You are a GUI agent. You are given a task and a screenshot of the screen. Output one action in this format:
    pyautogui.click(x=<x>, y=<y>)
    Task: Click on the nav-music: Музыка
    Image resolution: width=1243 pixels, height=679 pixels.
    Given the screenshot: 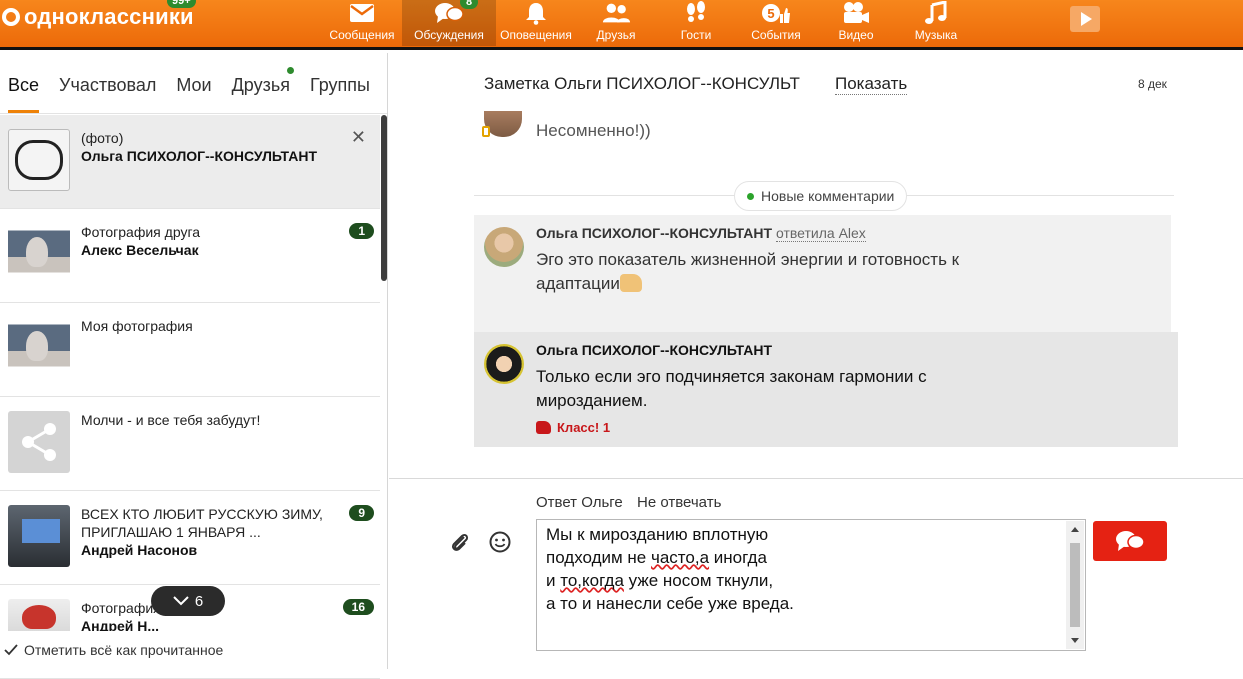 What is the action you would take?
    pyautogui.click(x=936, y=23)
    